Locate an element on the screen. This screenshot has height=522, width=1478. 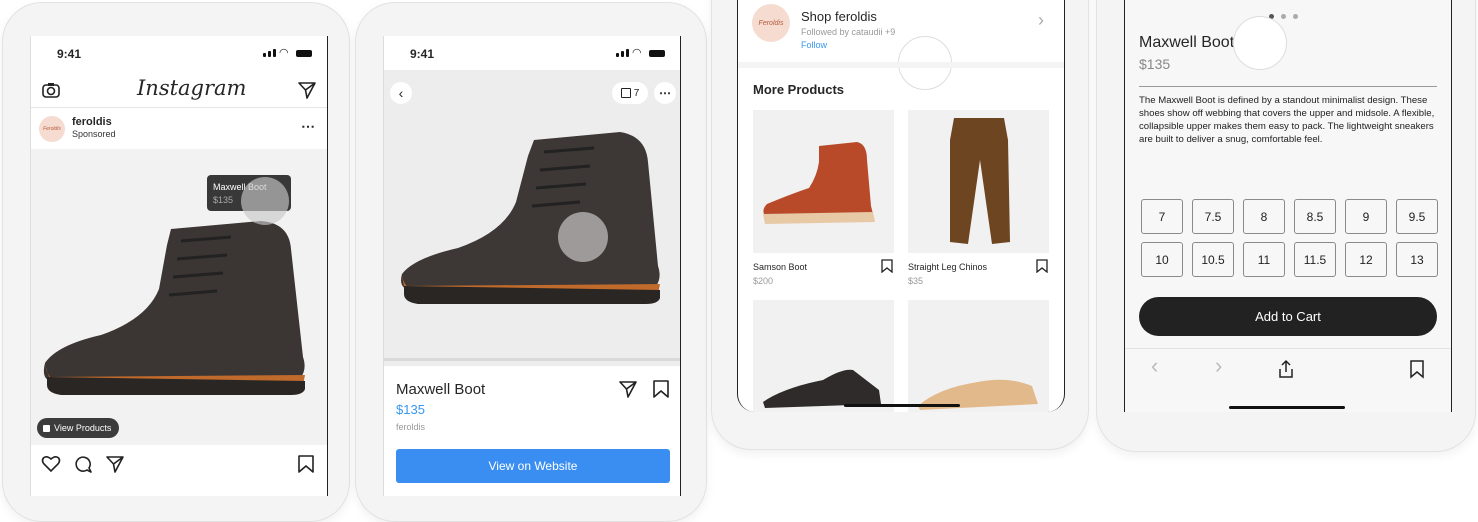
follow-link: Follow is located at coordinates (814, 45).